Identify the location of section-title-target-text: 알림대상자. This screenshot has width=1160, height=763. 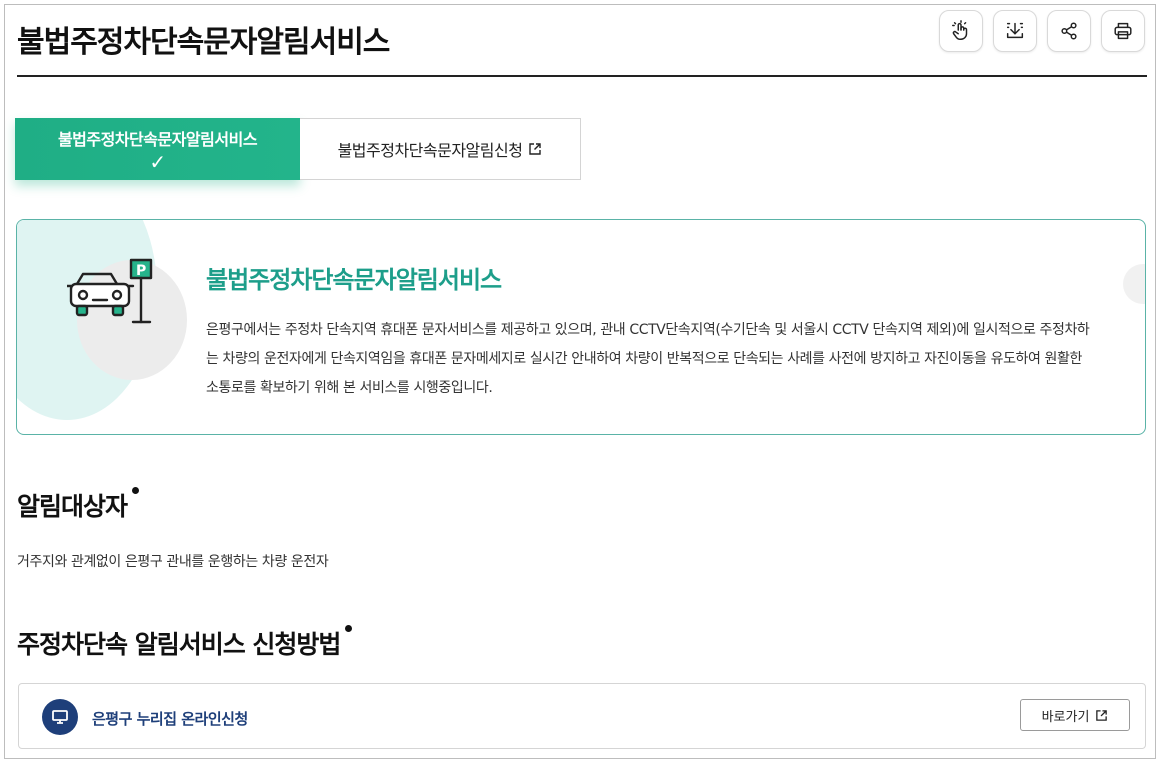
(72, 506).